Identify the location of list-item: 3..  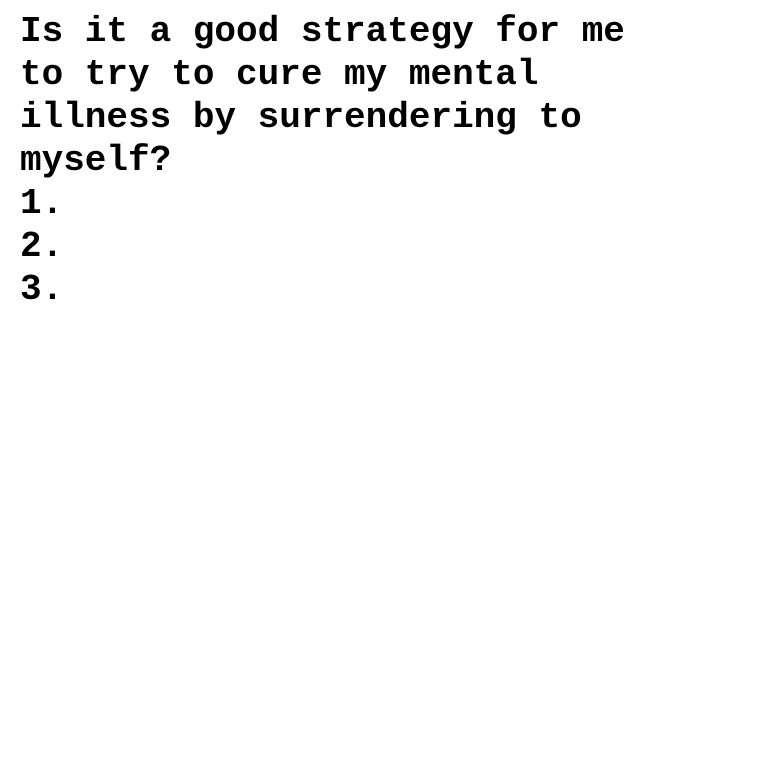
(380, 289).